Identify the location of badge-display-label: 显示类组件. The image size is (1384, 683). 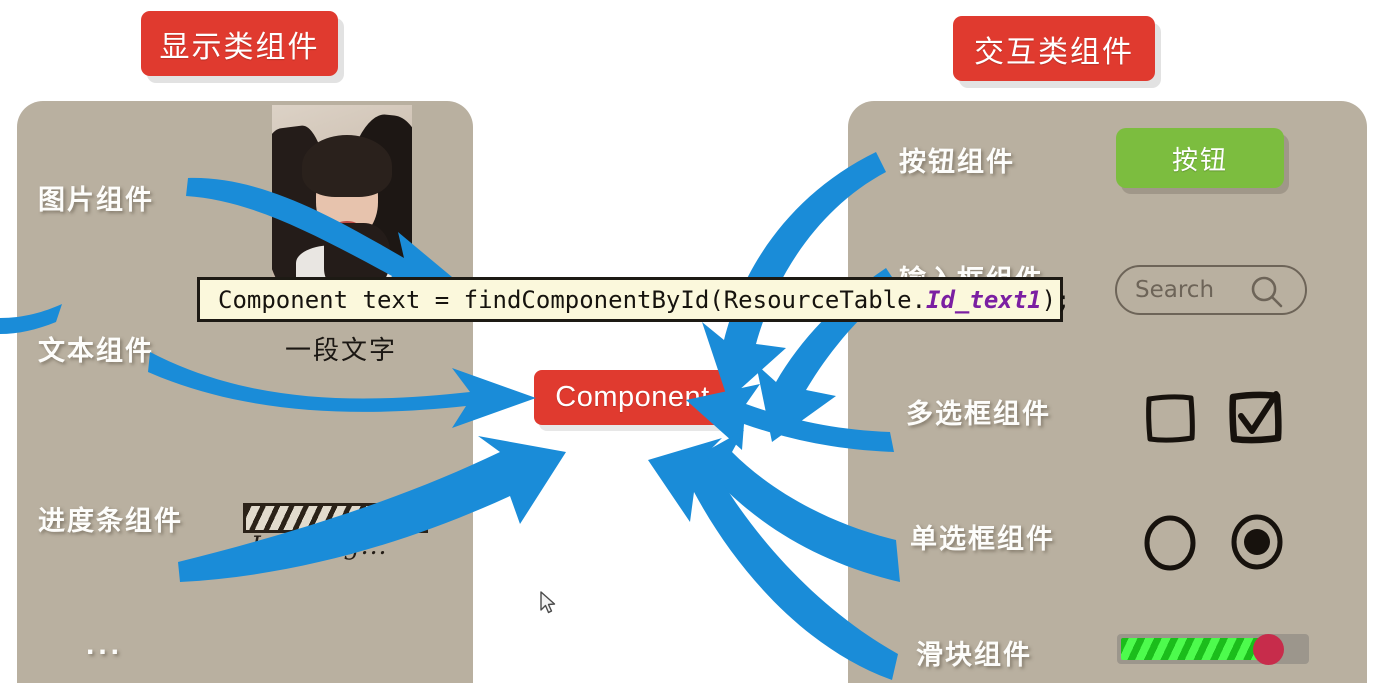
(239, 47).